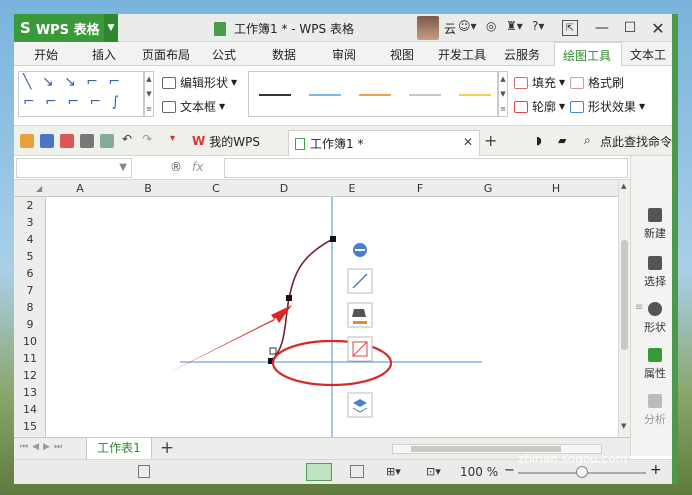  What do you see at coordinates (420, 188) in the screenshot?
I see `column-header: F` at bounding box center [420, 188].